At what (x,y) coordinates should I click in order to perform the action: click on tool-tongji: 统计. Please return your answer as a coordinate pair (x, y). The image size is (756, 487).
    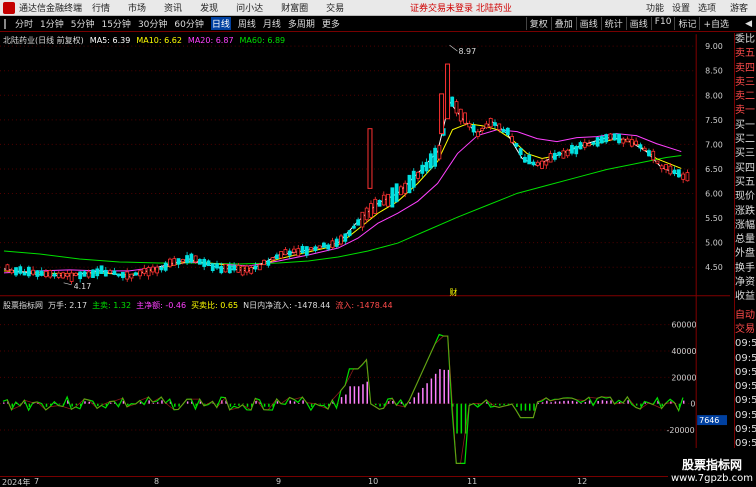
    Looking at the image, I should click on (613, 23).